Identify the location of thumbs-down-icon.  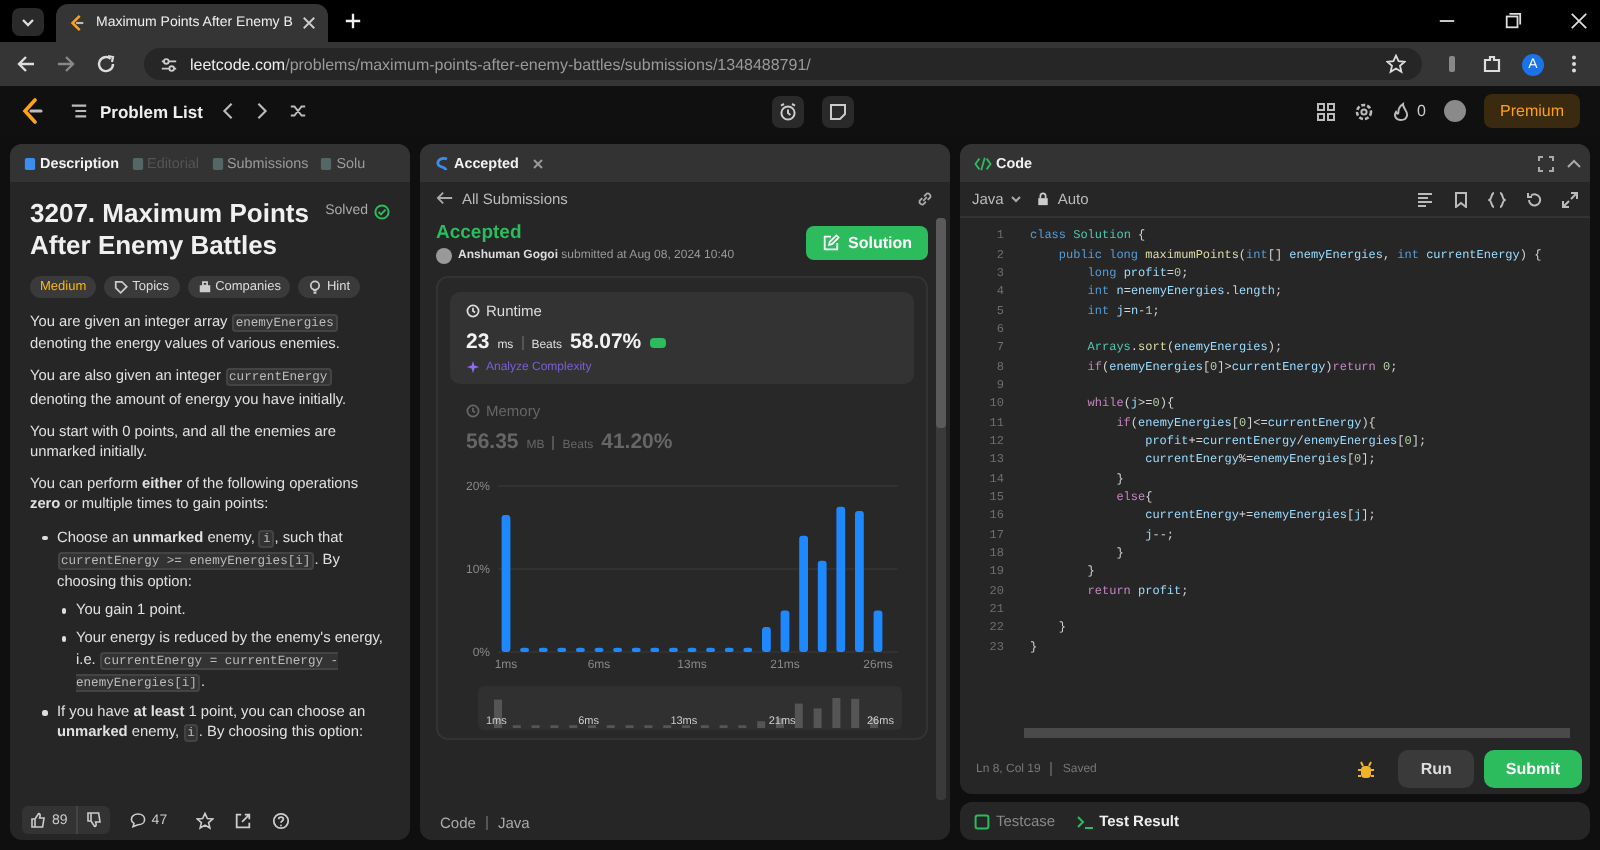
(93, 820).